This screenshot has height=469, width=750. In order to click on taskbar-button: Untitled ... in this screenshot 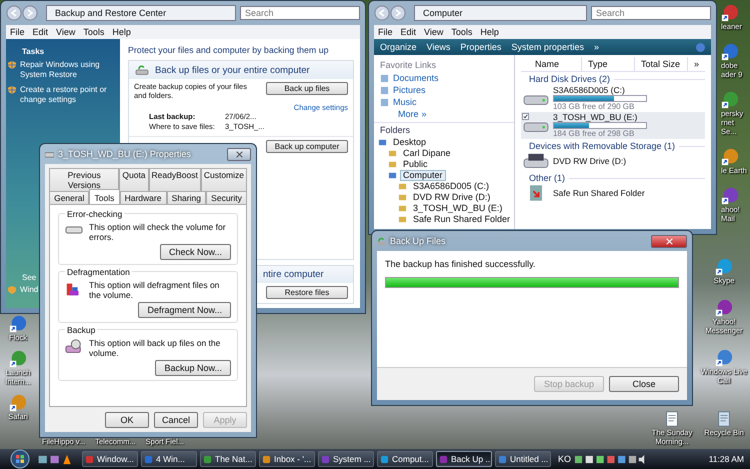, I will do `click(523, 459)`.